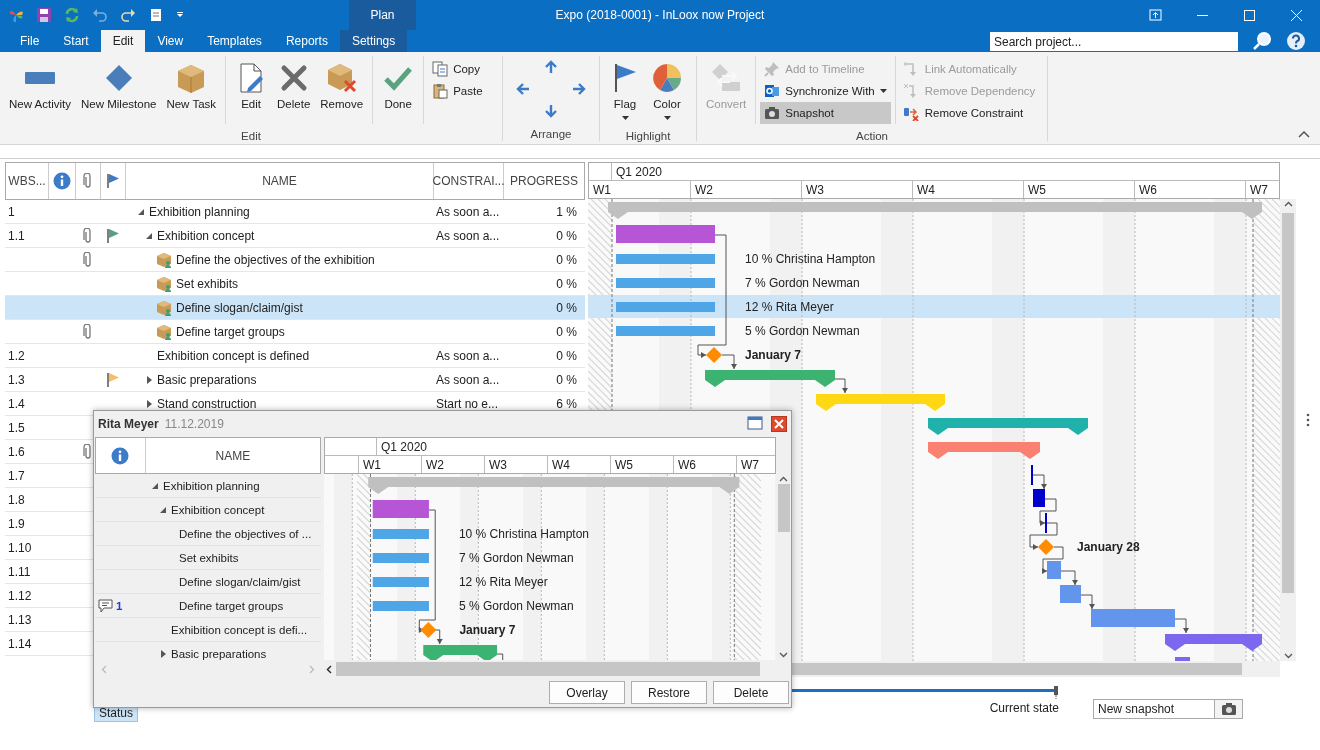 This screenshot has width=1320, height=750. Describe the element at coordinates (234, 41) in the screenshot. I see `ribbon-tab: Templates` at that location.